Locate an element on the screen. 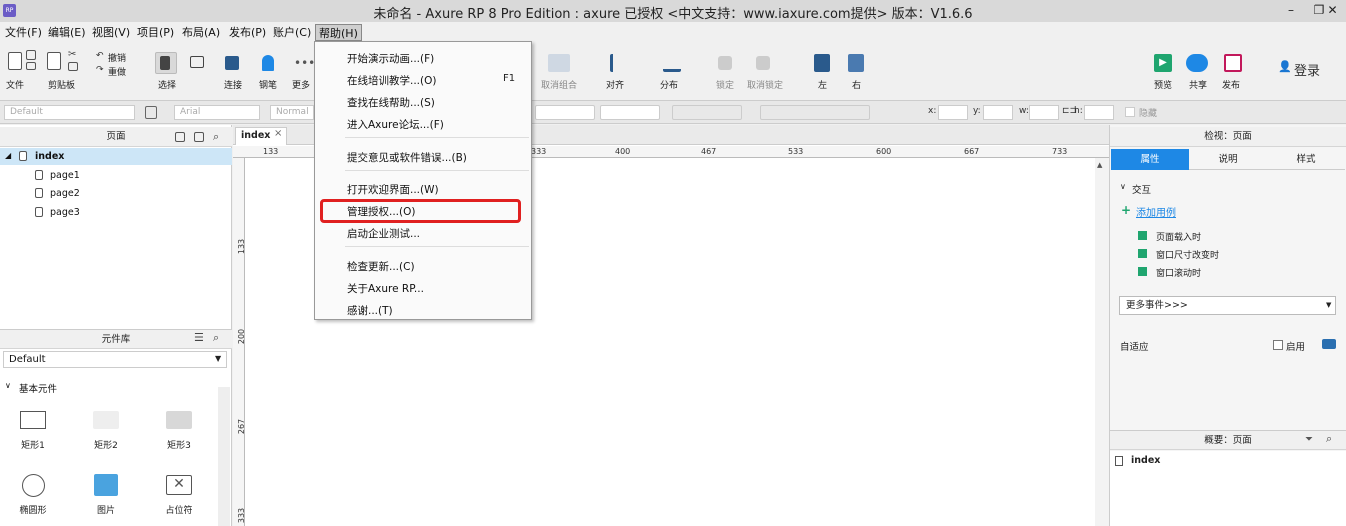 This screenshot has height=526, width=1346. weight-select: Normal is located at coordinates (292, 112).